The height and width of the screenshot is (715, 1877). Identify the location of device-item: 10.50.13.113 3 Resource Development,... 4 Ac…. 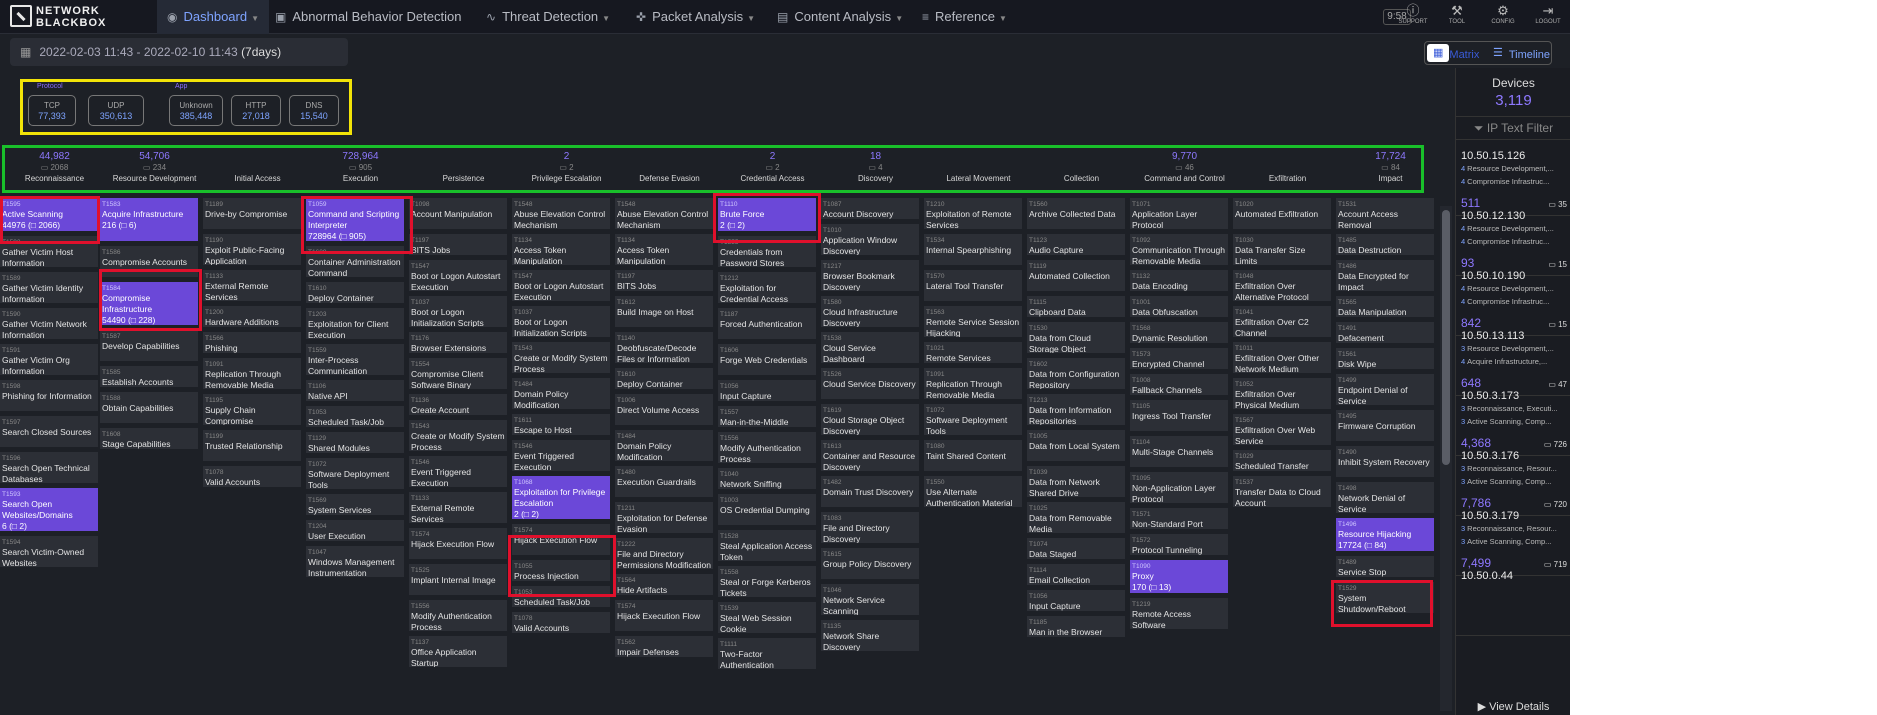
(1513, 362).